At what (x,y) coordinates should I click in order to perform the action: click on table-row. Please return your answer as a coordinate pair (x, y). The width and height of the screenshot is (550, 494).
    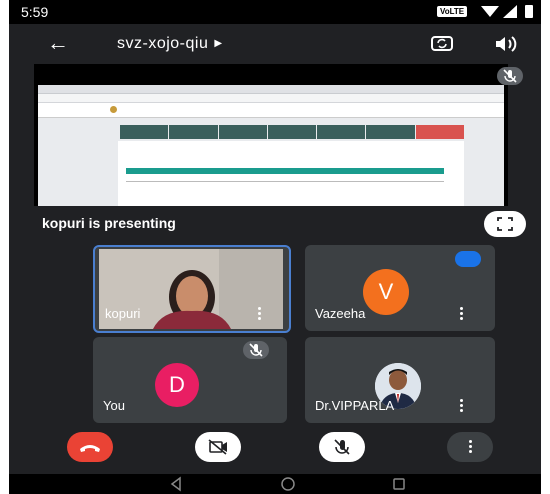
    Looking at the image, I should click on (285, 178).